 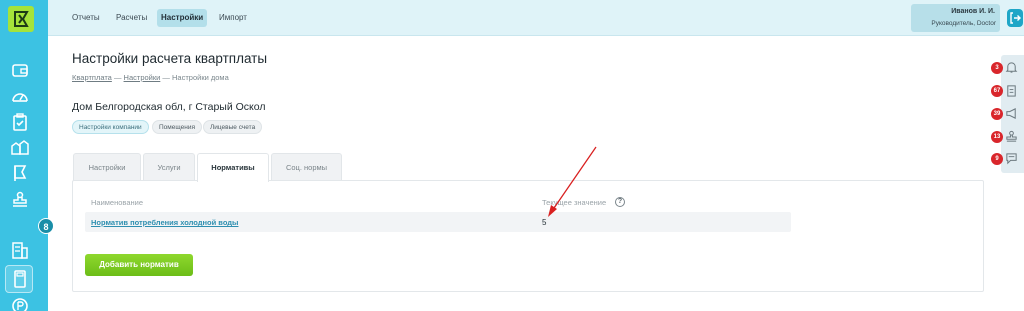 I want to click on tab-services: Услуги, so click(x=169, y=167).